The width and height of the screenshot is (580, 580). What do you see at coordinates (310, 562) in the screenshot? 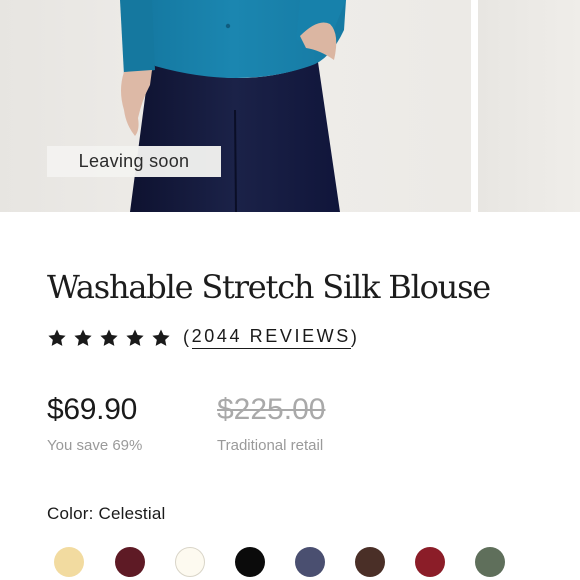
I see `swatch-navy` at bounding box center [310, 562].